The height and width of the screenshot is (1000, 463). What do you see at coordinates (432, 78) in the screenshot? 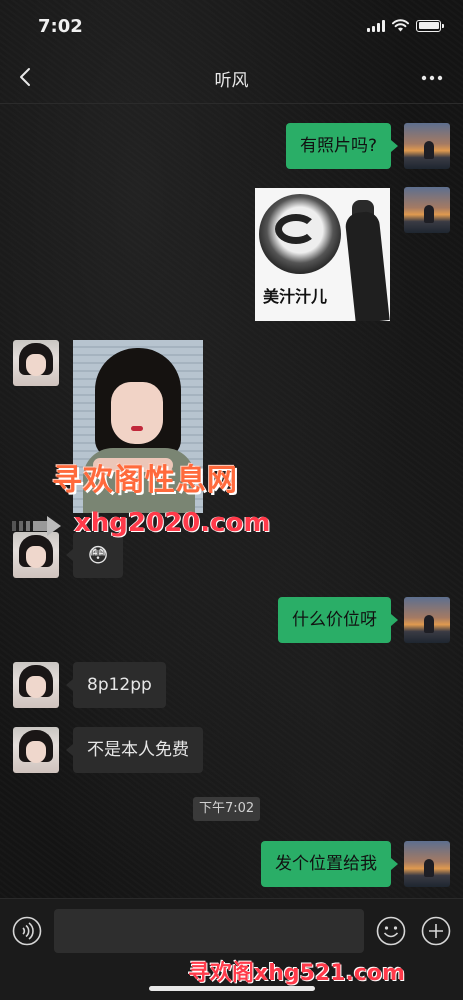
I see `more-dots-icon` at bounding box center [432, 78].